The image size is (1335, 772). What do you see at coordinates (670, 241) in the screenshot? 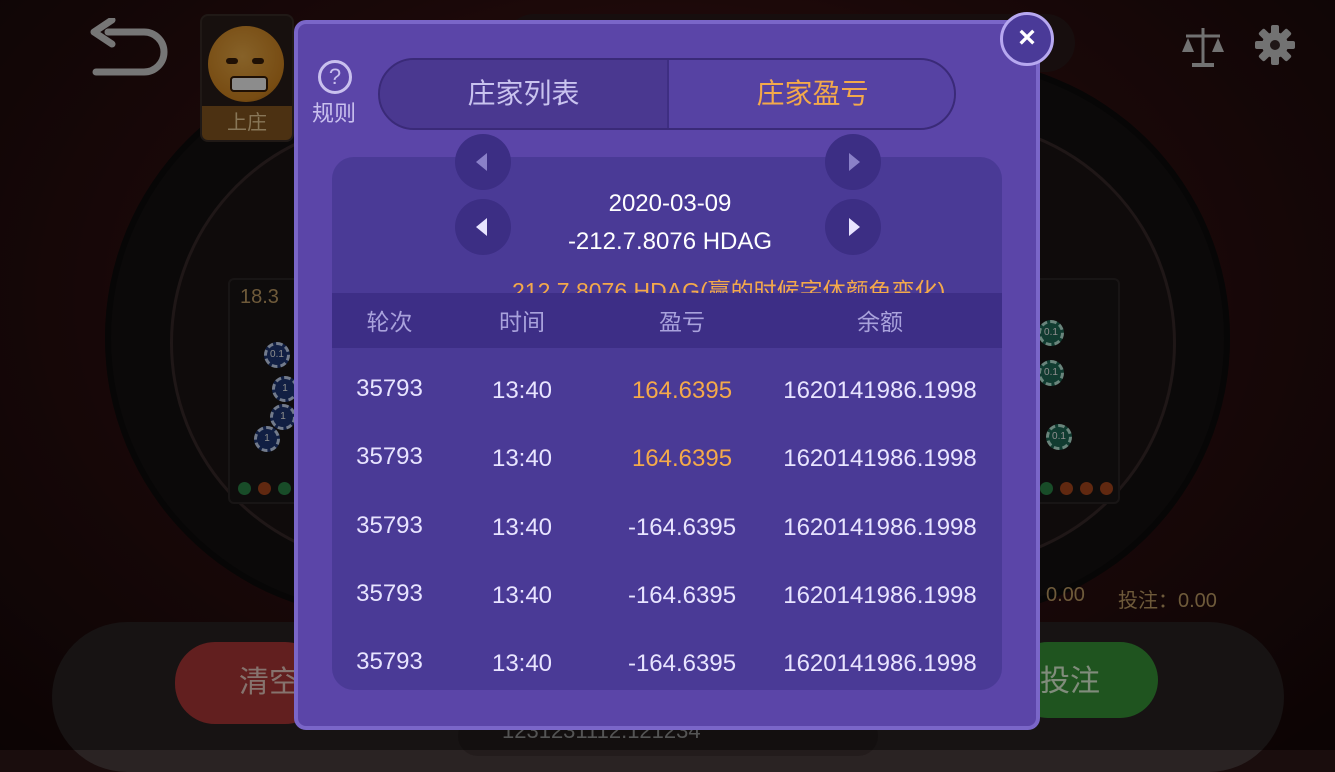
I see `daily-total-pnl: -212.7.8076 HDAG` at bounding box center [670, 241].